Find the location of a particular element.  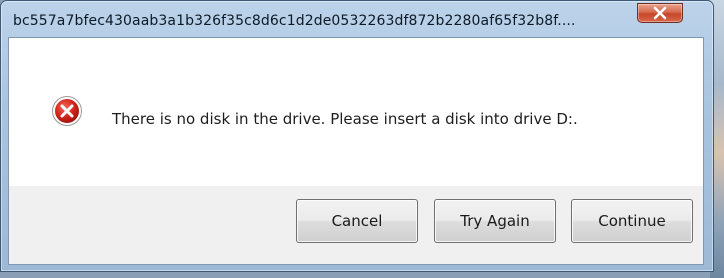

close-button is located at coordinates (660, 13).